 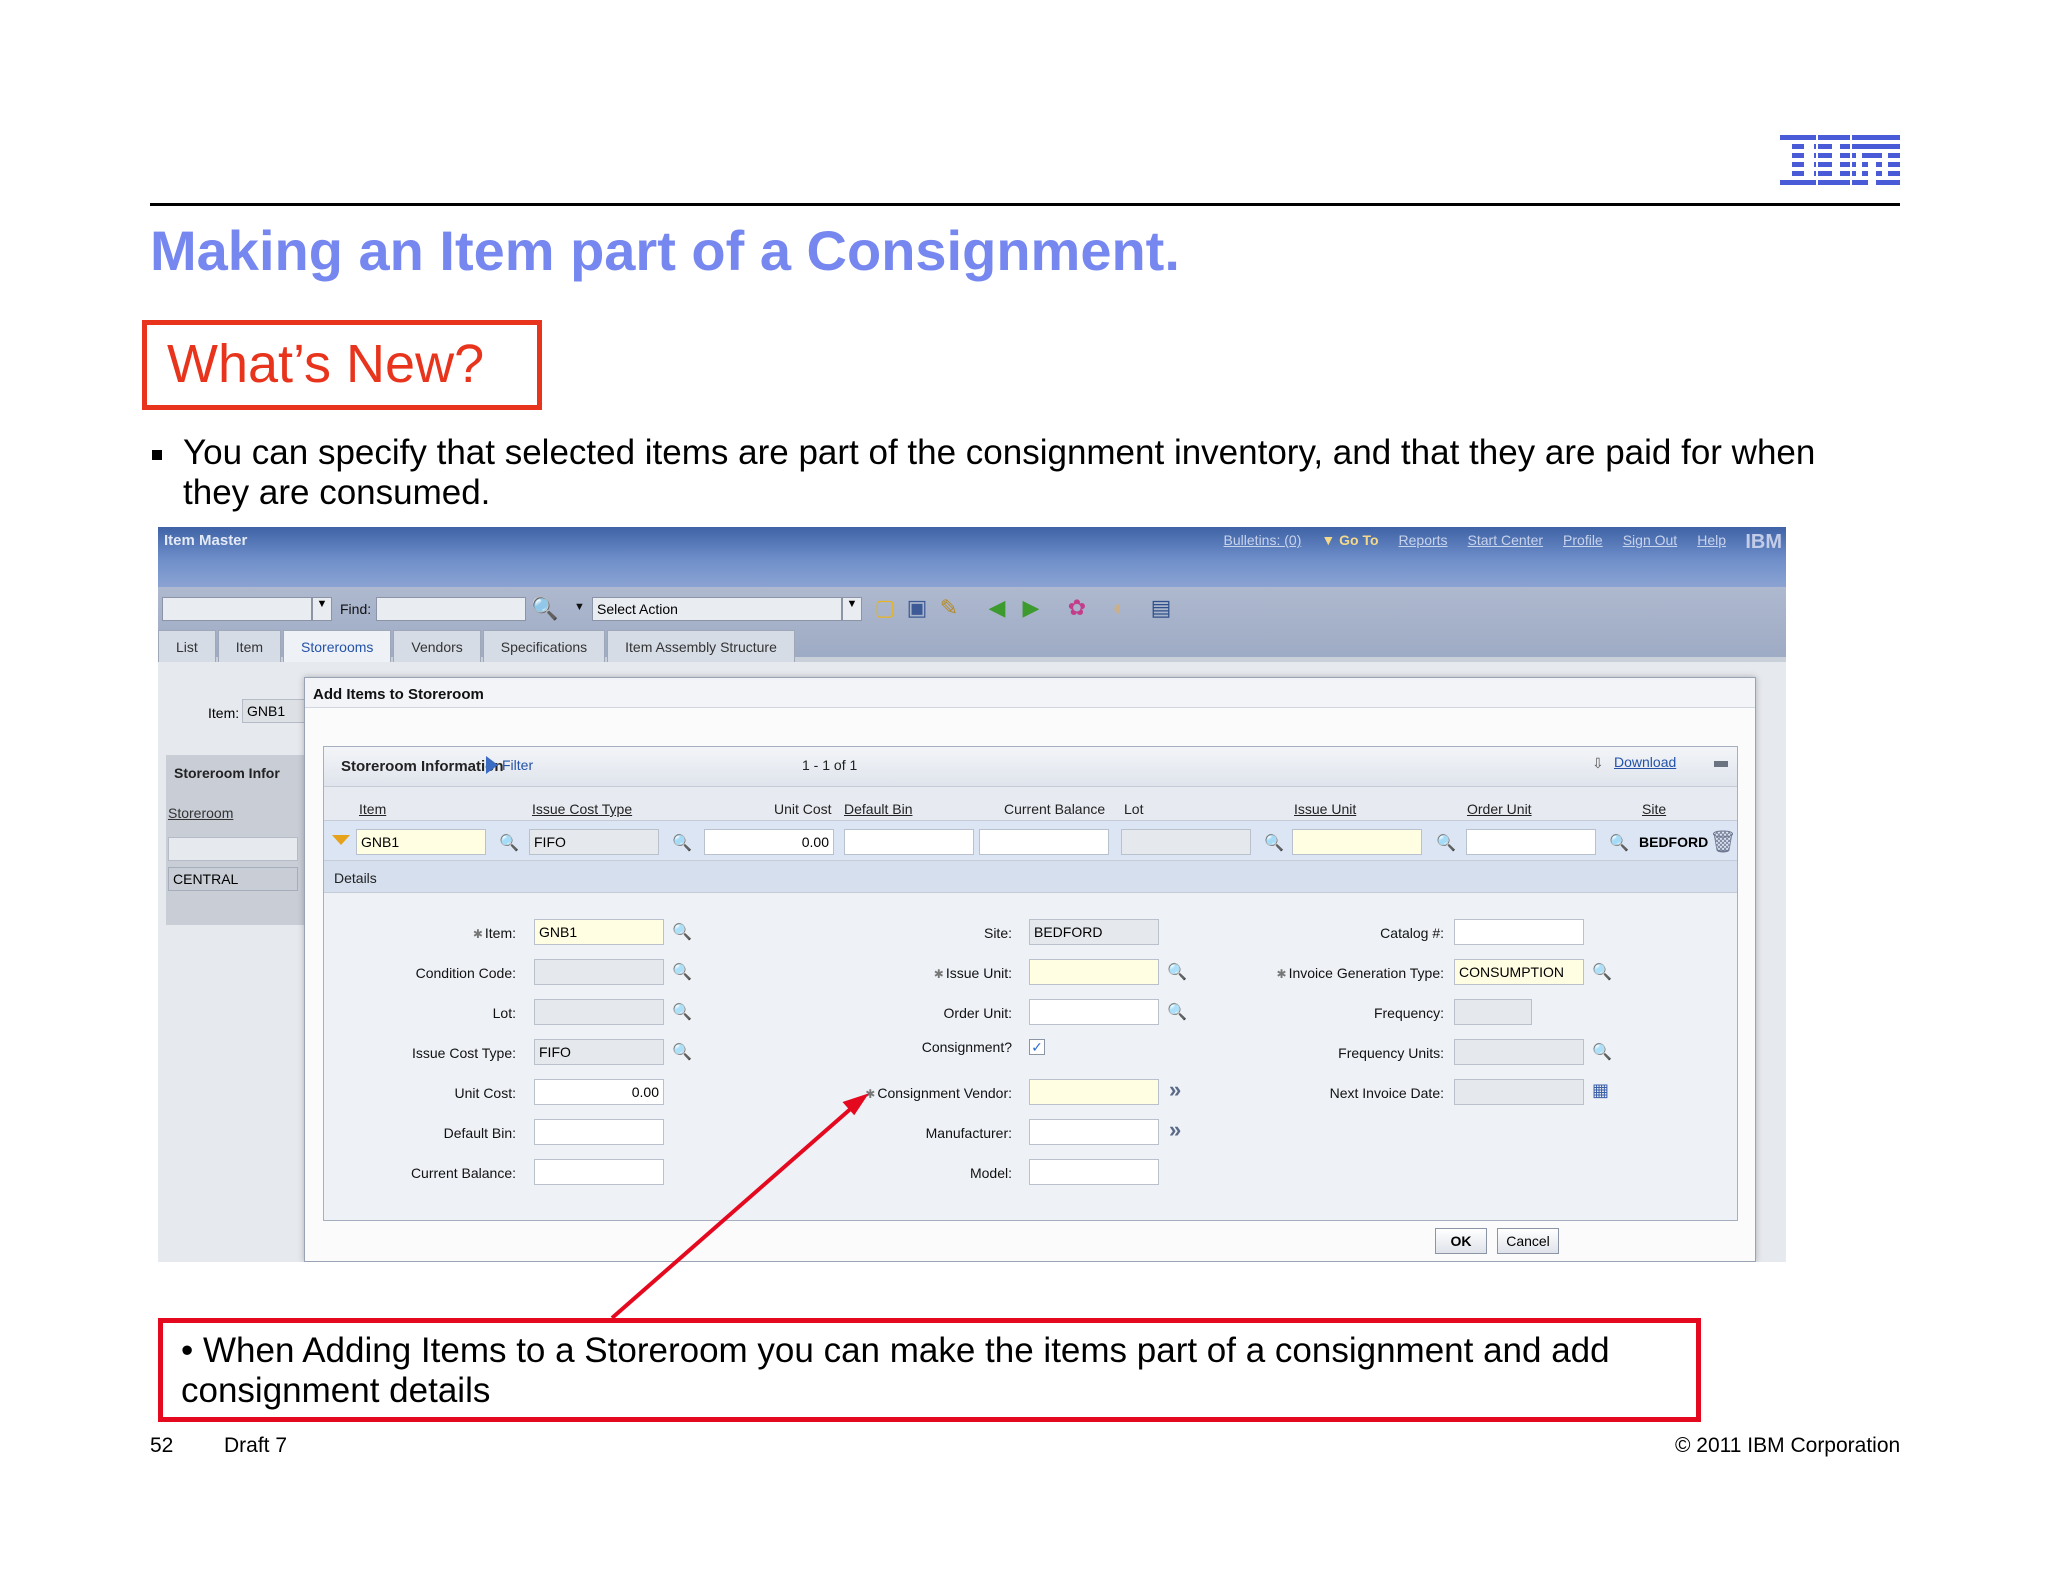 I want to click on row-order-unit-input, so click(x=1531, y=842).